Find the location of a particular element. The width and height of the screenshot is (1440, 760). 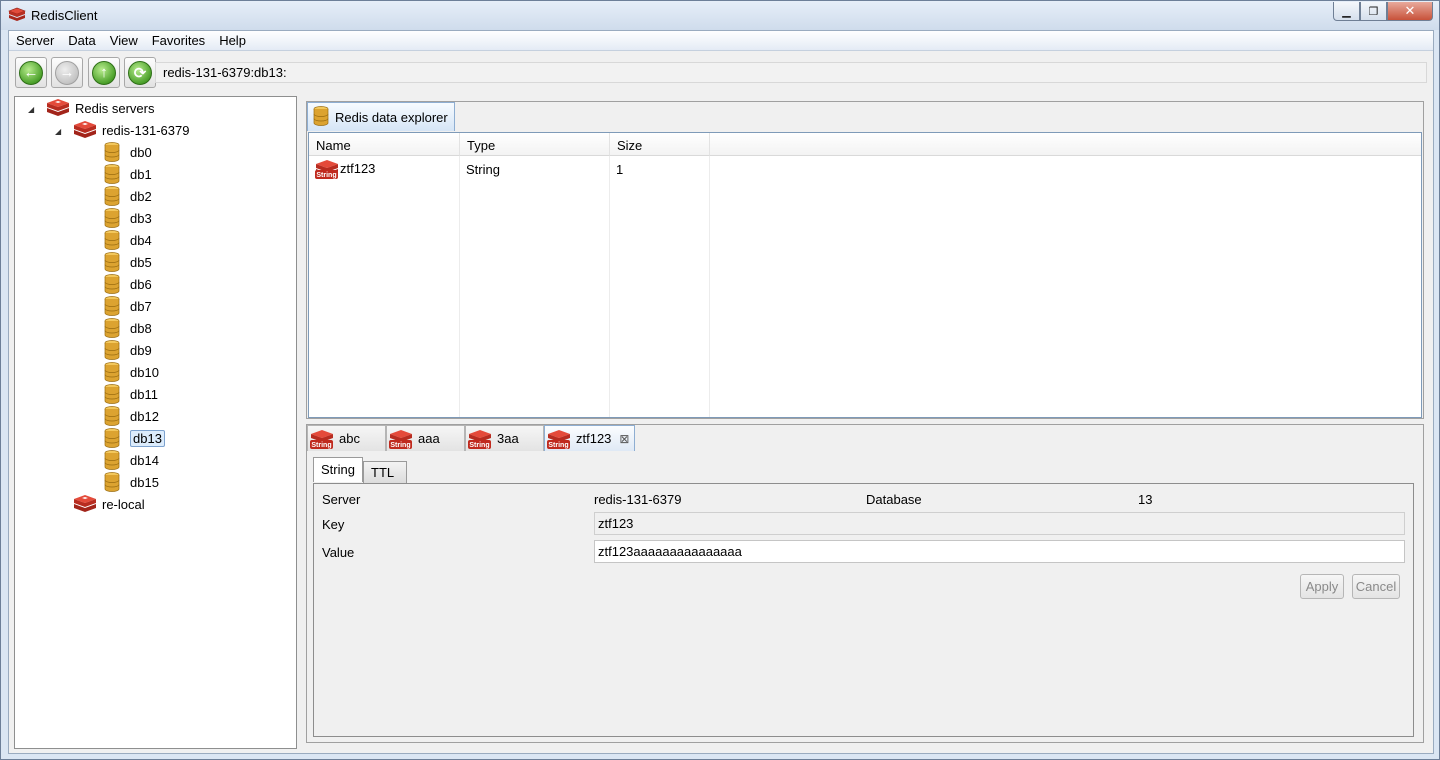

toolbar: ← → ↑ ⟳ redis-131-6379:db13: is located at coordinates (721, 72).